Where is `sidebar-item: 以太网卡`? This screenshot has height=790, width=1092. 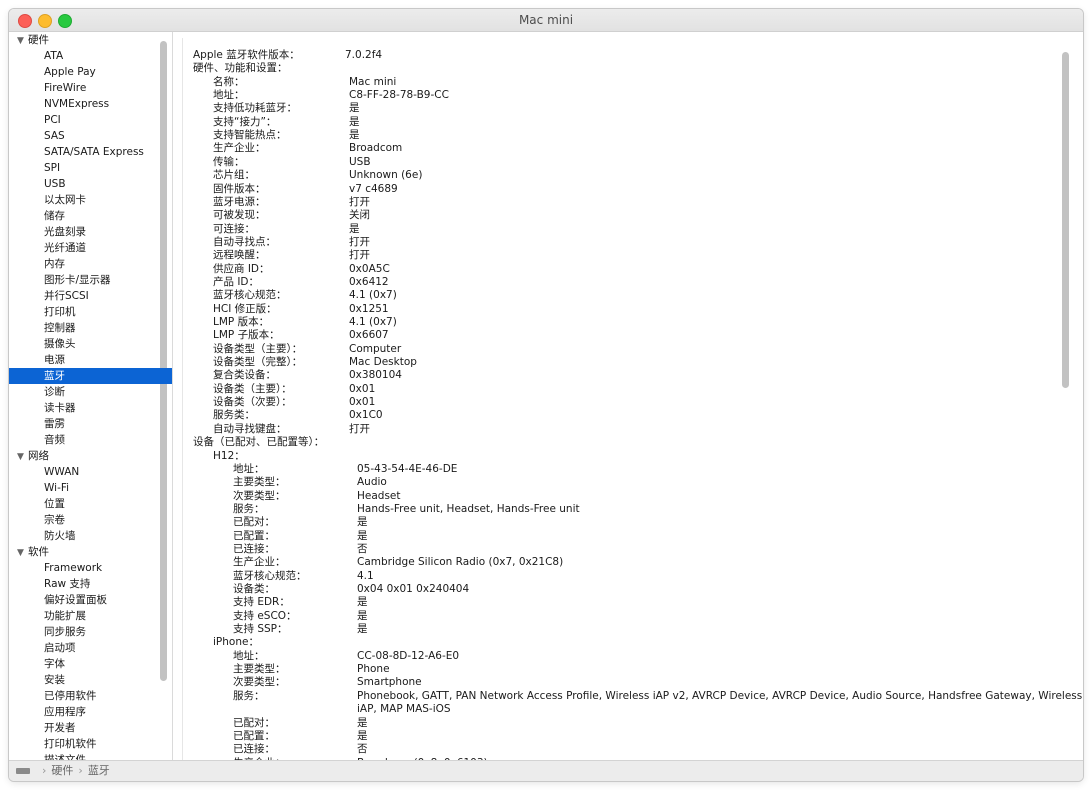
sidebar-item: 以太网卡 is located at coordinates (90, 200).